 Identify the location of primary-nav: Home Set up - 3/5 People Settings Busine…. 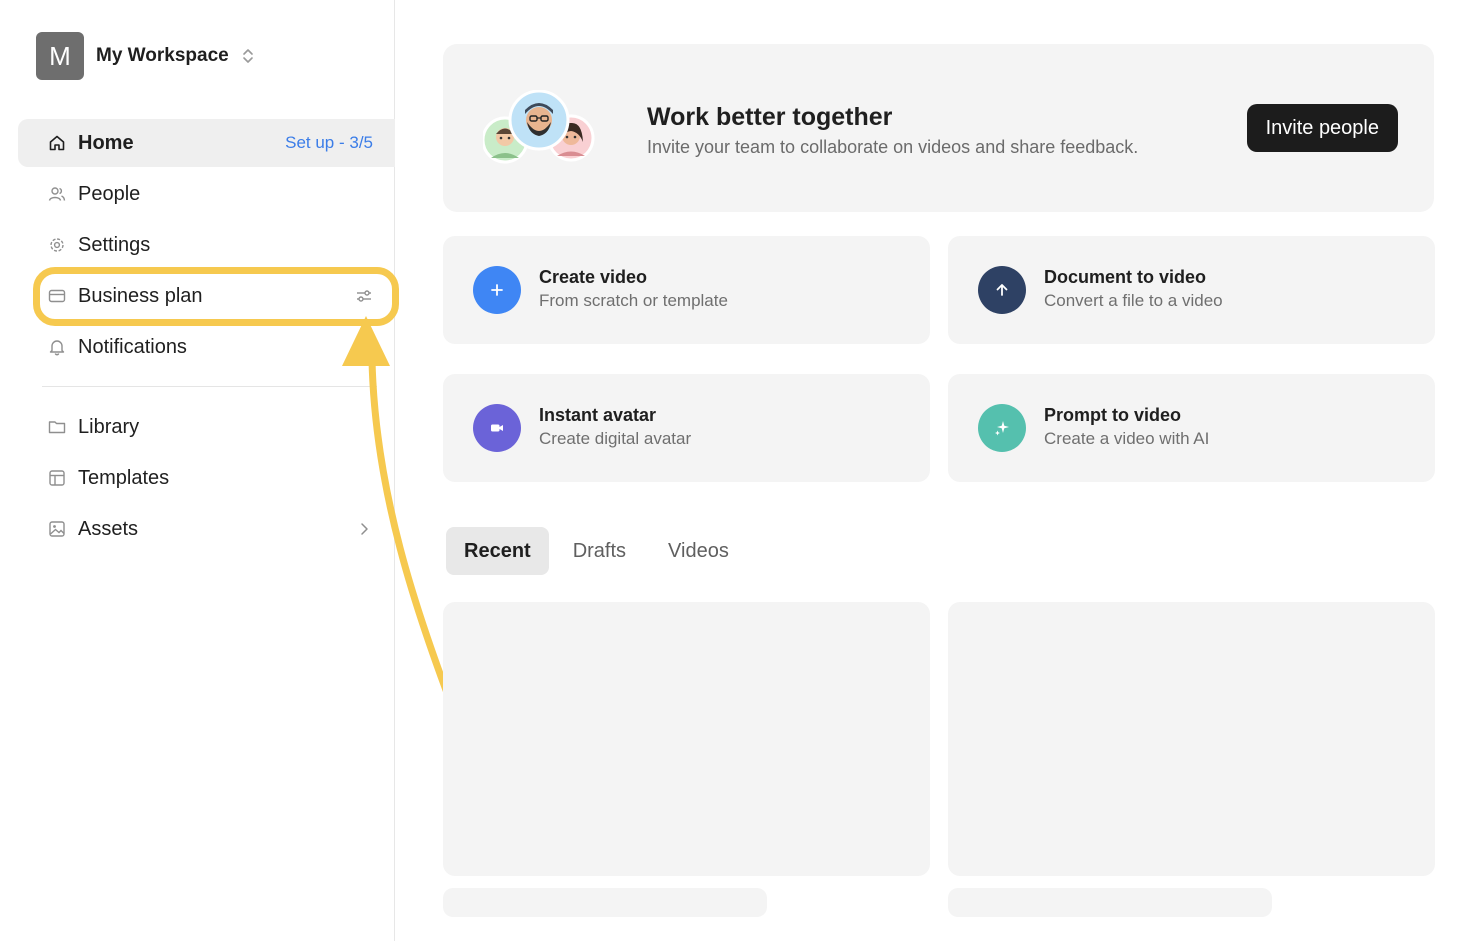
(206, 246).